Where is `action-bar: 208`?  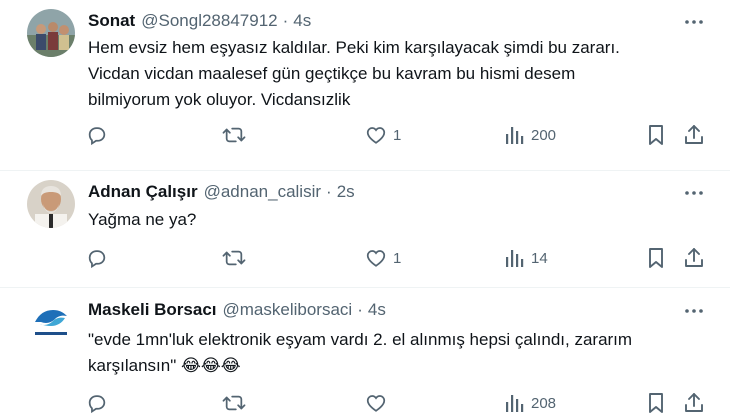 action-bar: 208 is located at coordinates (365, 405).